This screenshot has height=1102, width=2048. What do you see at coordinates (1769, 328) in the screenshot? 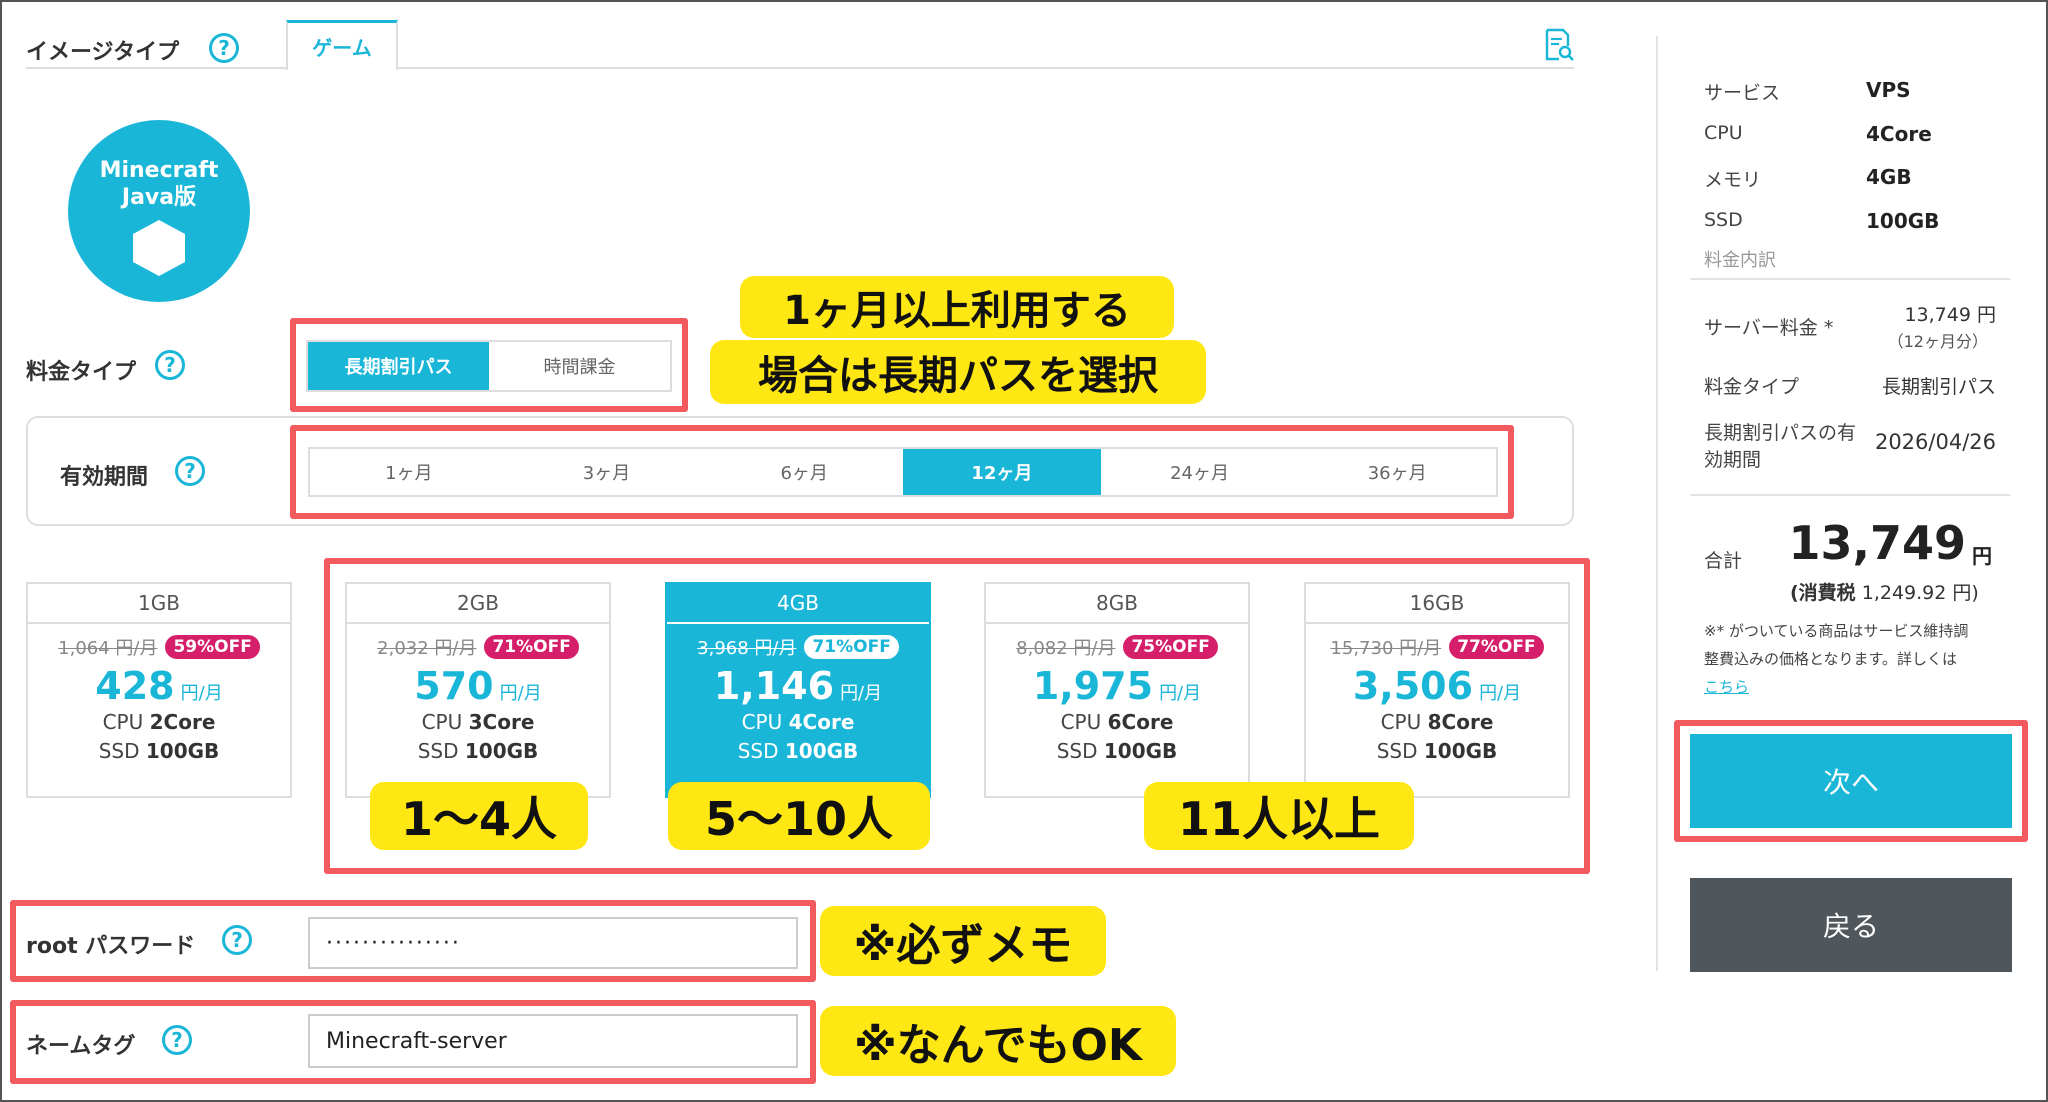
I see `summary-server-fee-label: サーバー料金 *` at bounding box center [1769, 328].